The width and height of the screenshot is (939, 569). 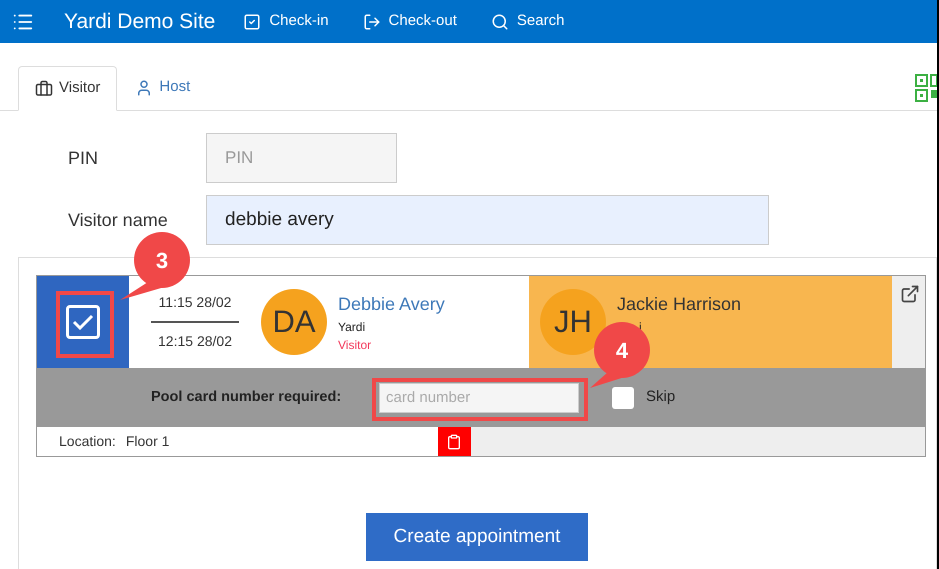 I want to click on nav-link: Check-out, so click(x=409, y=21).